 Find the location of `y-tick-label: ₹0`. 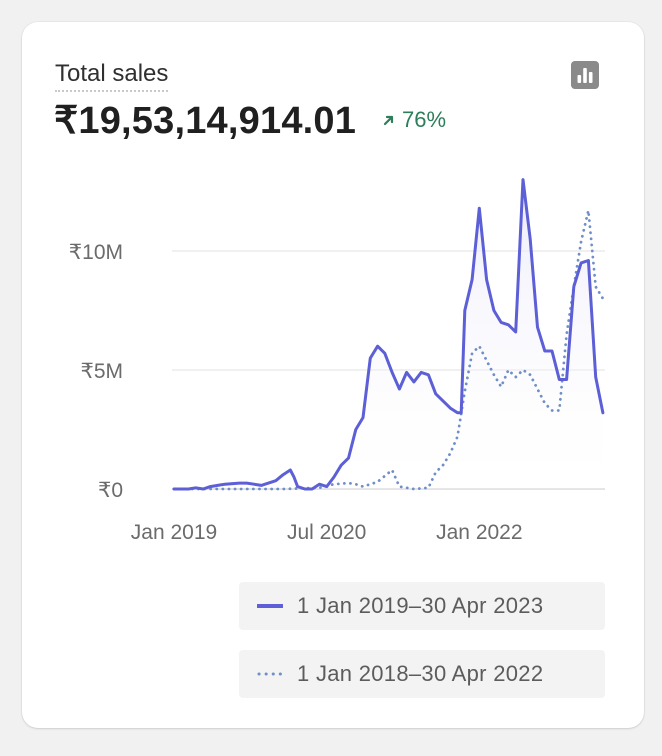

y-tick-label: ₹0 is located at coordinates (110, 490).